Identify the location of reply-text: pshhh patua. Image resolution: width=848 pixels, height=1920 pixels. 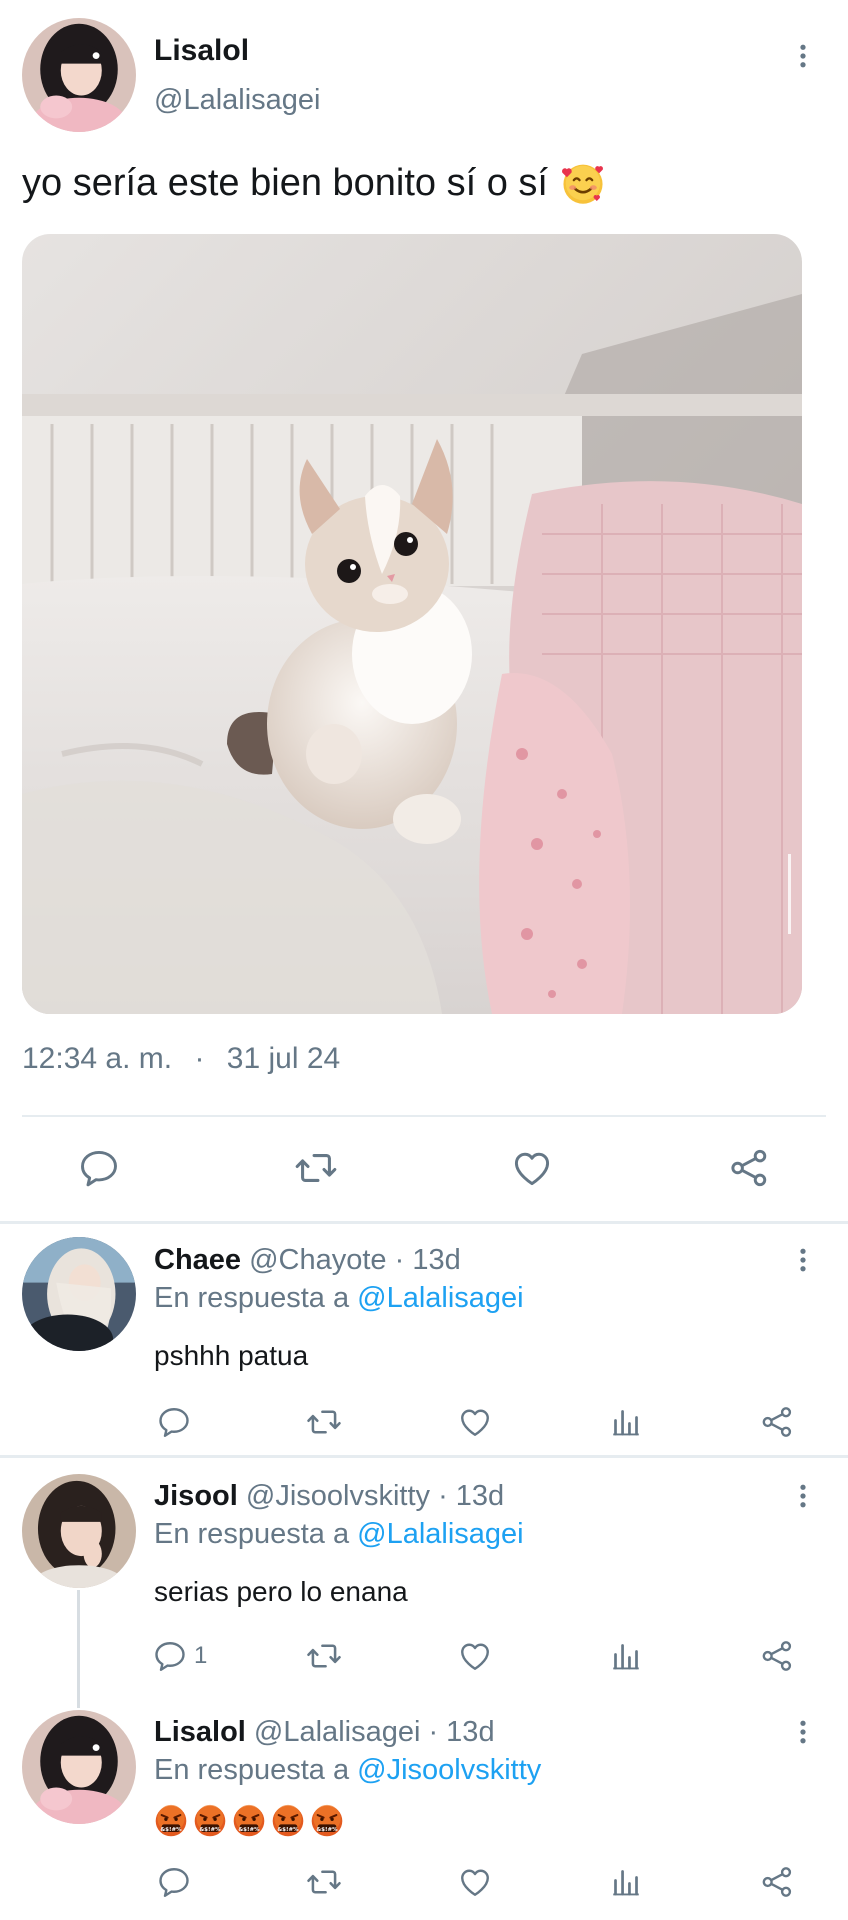
(231, 1355).